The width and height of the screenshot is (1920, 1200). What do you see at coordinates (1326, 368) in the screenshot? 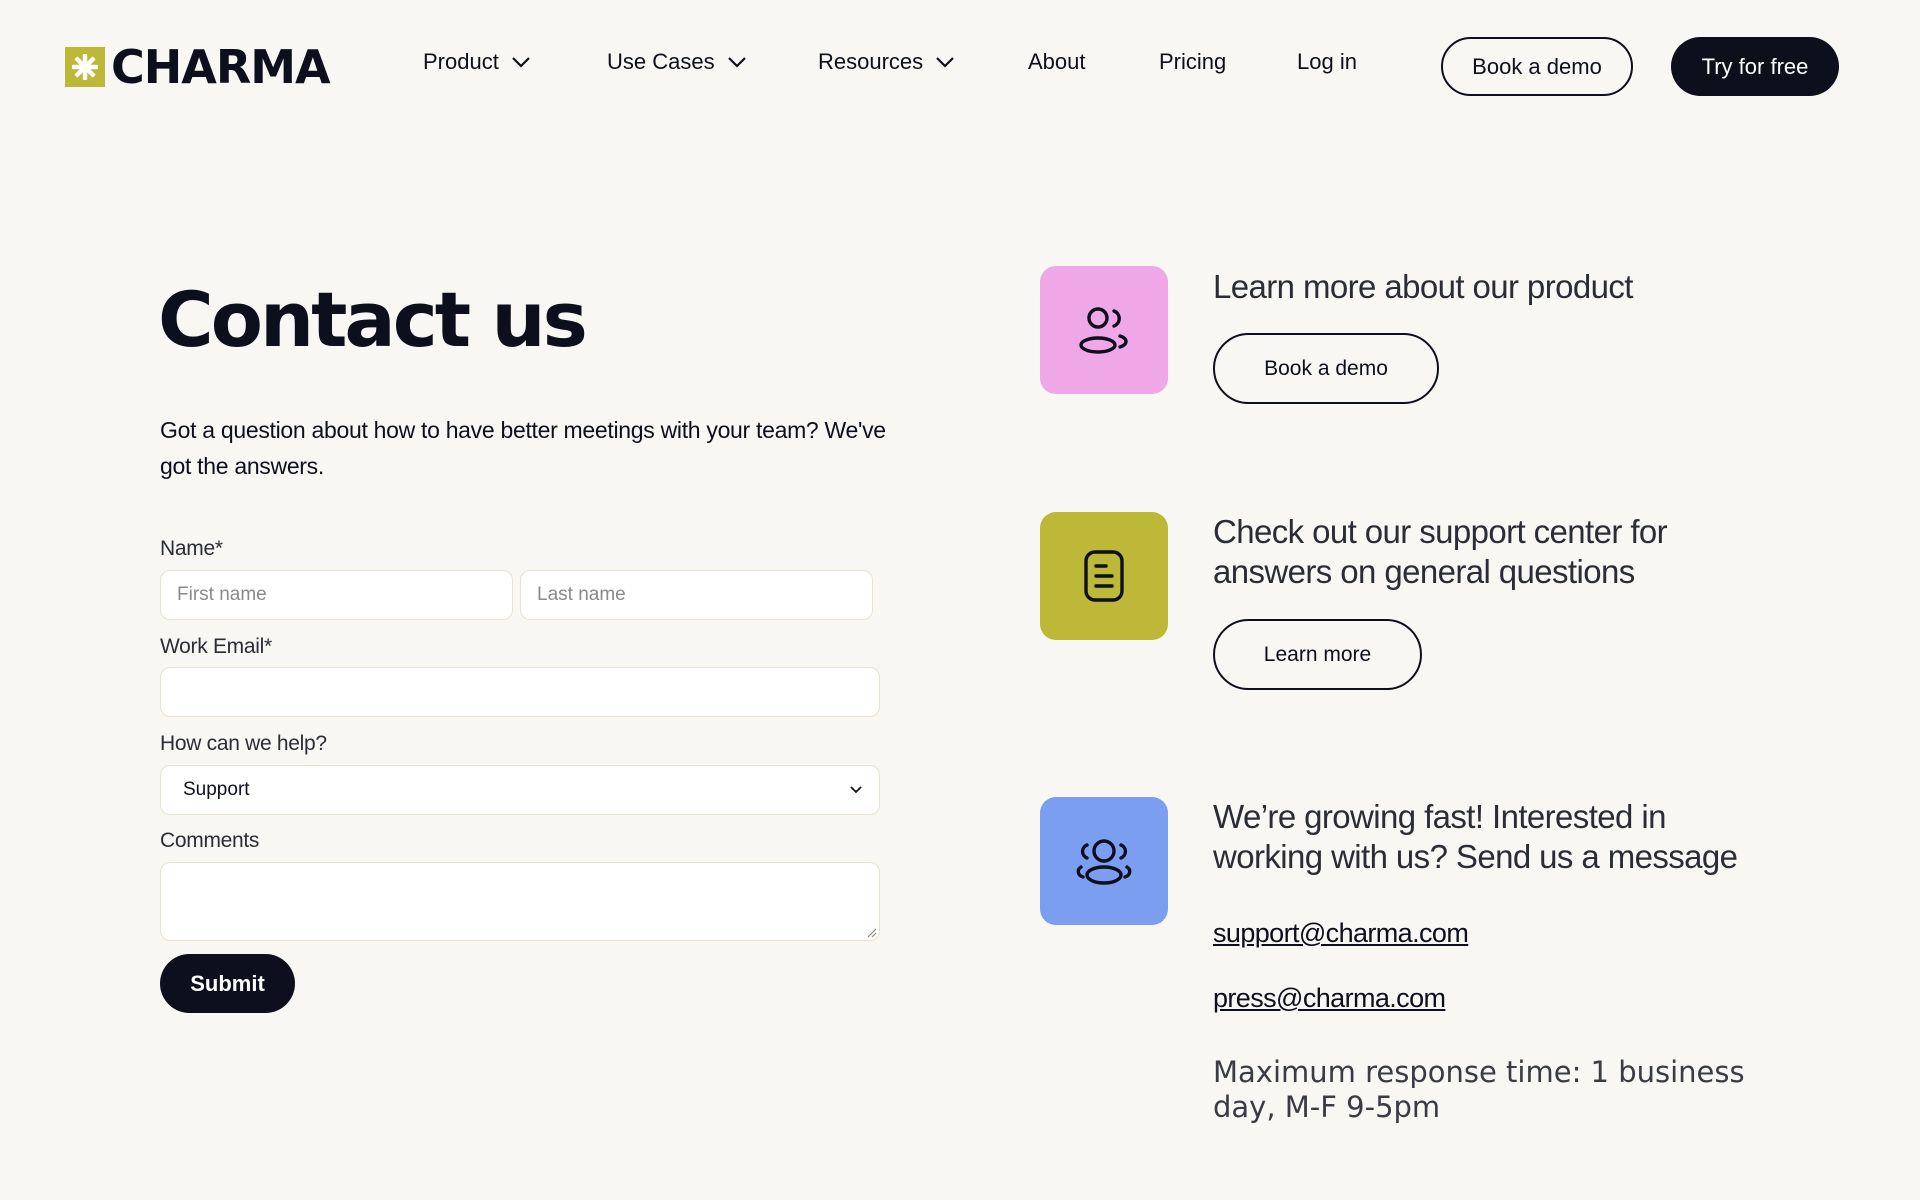
I see `card-book-demo-button: Book a demo` at bounding box center [1326, 368].